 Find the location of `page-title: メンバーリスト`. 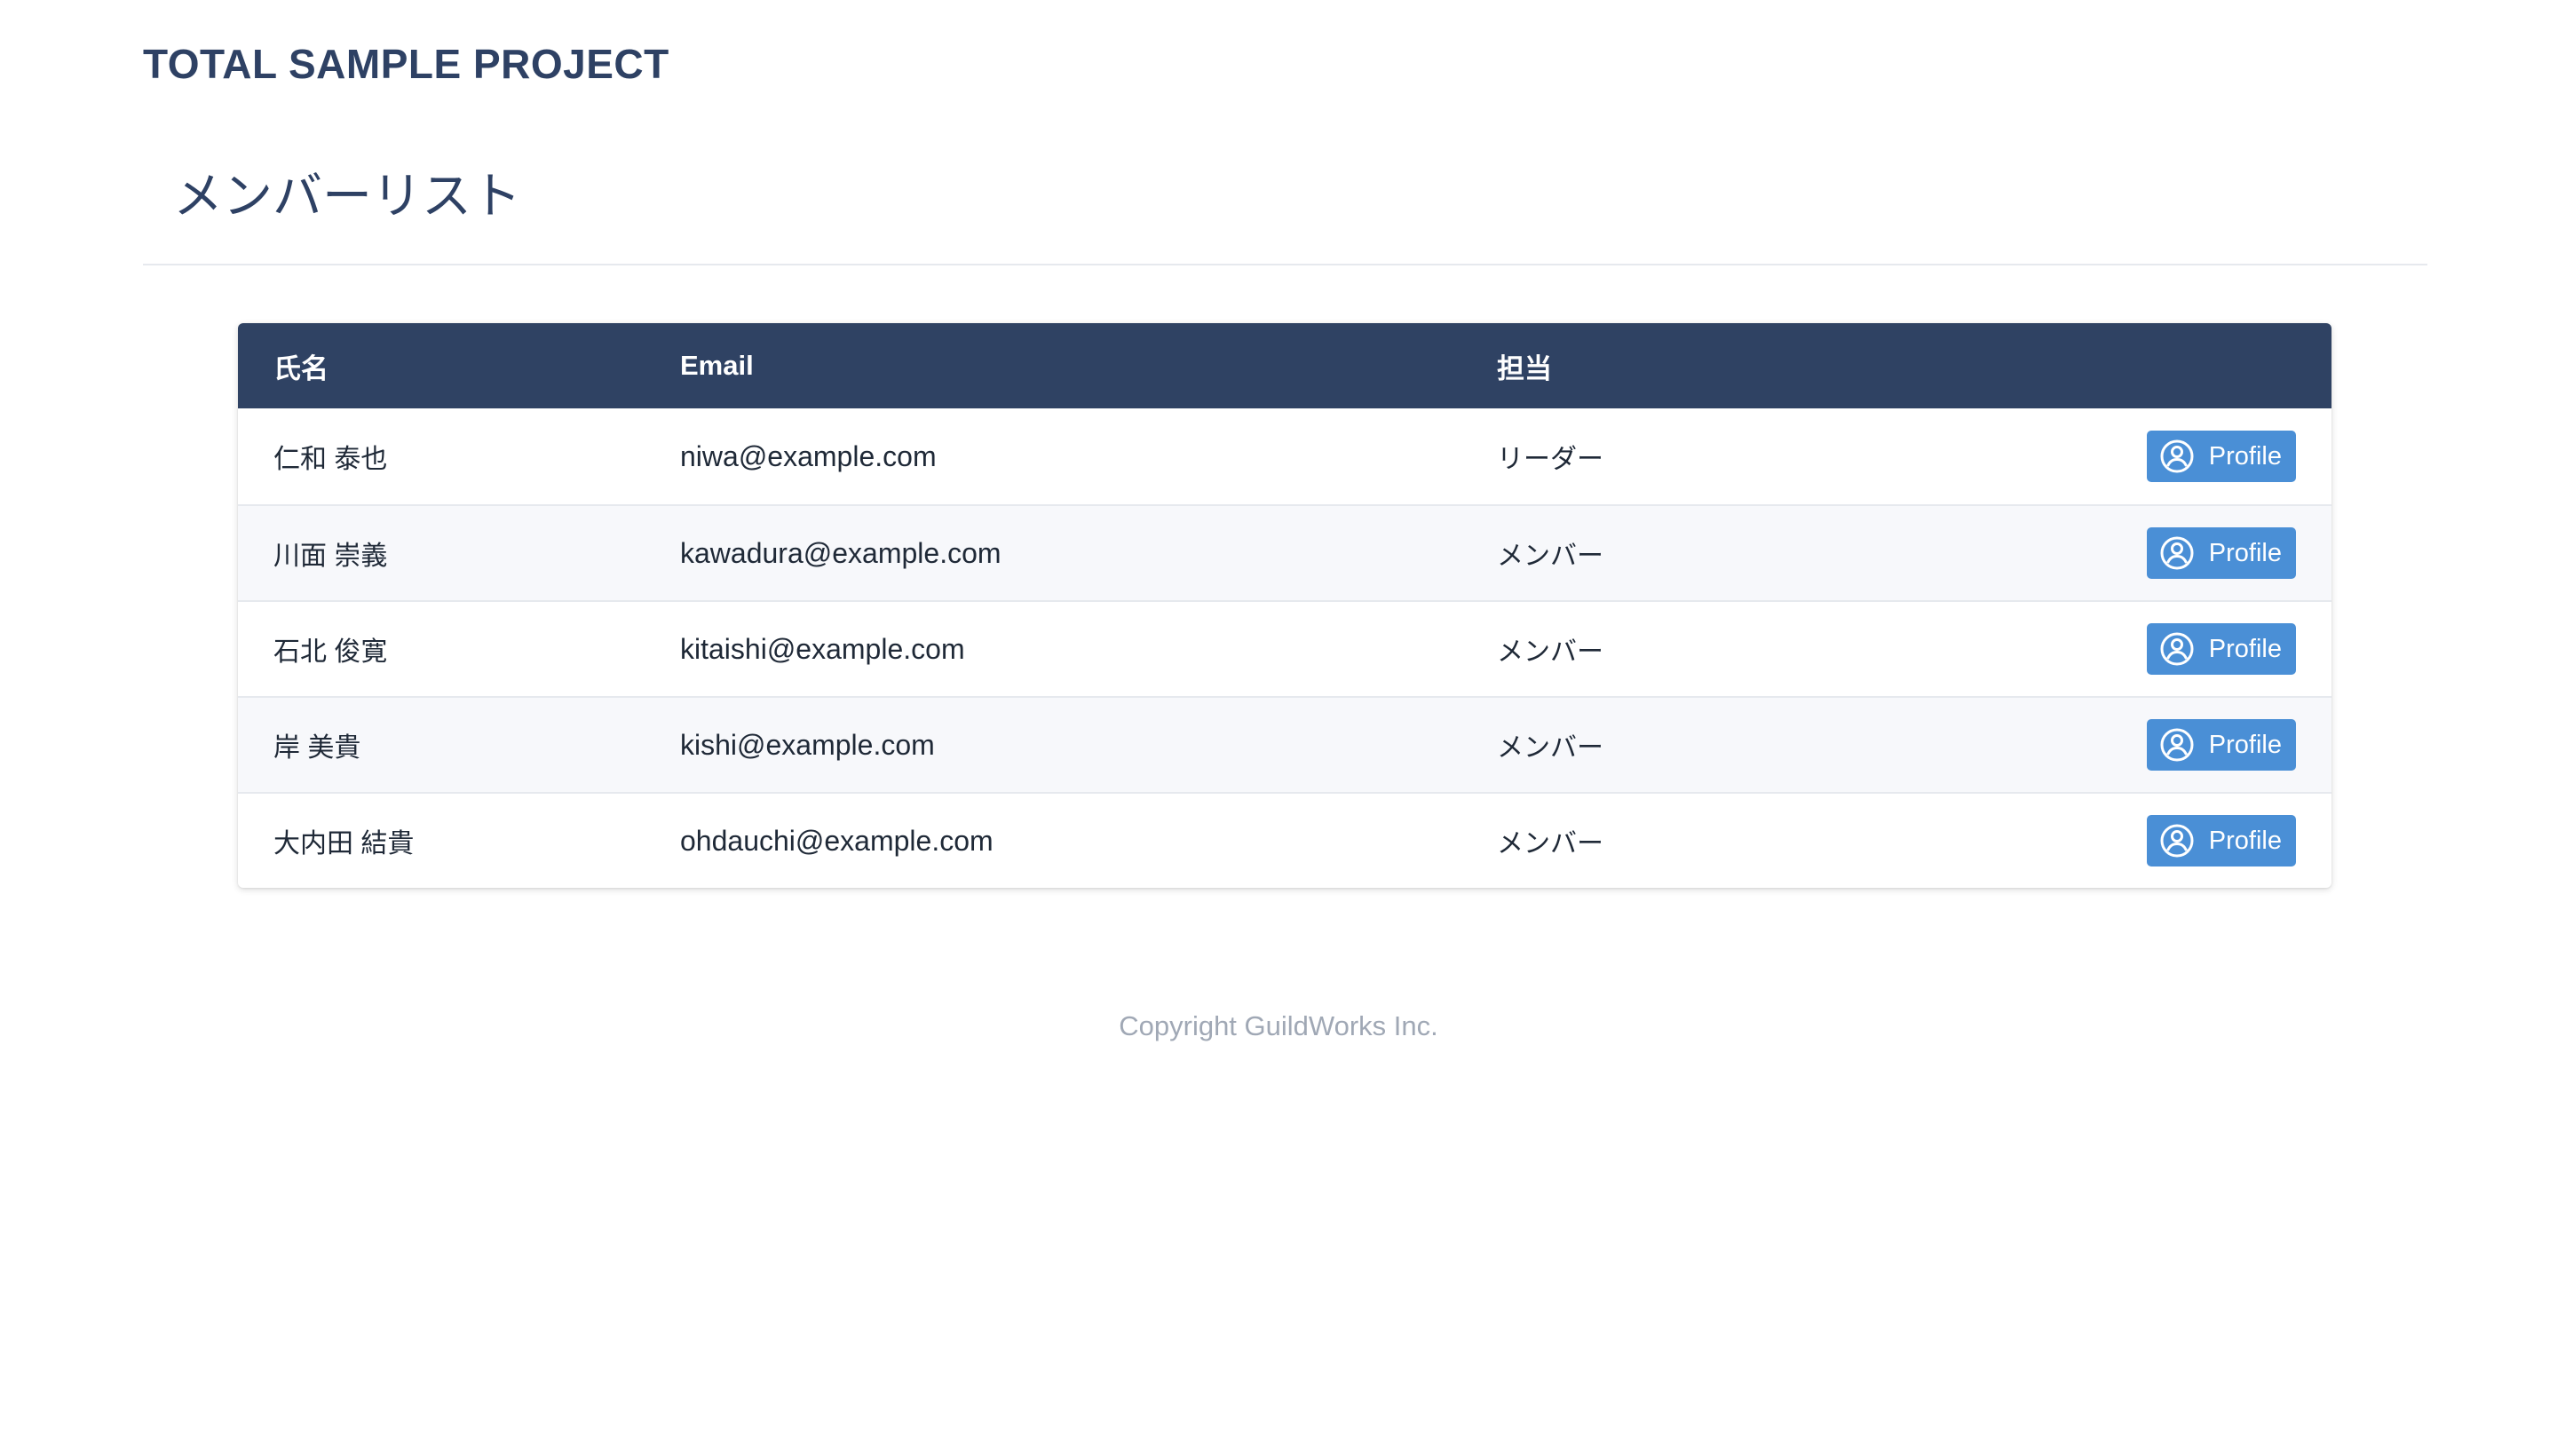

page-title: メンバーリスト is located at coordinates (347, 196).